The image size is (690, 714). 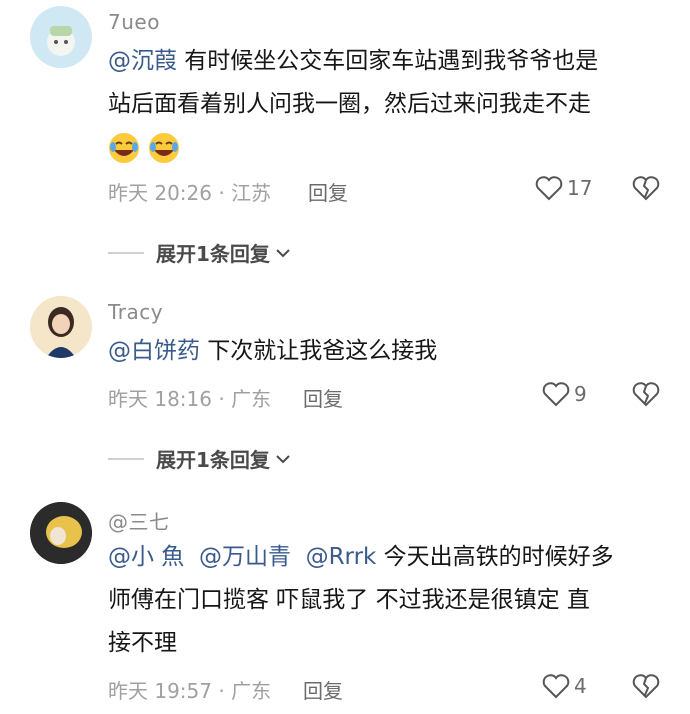 What do you see at coordinates (134, 22) in the screenshot?
I see `username: 7ueo` at bounding box center [134, 22].